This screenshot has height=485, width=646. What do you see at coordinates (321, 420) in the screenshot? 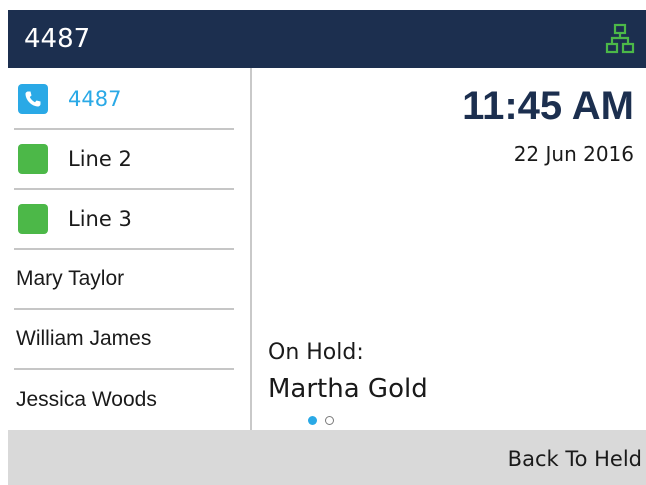
I see `page-indicator` at bounding box center [321, 420].